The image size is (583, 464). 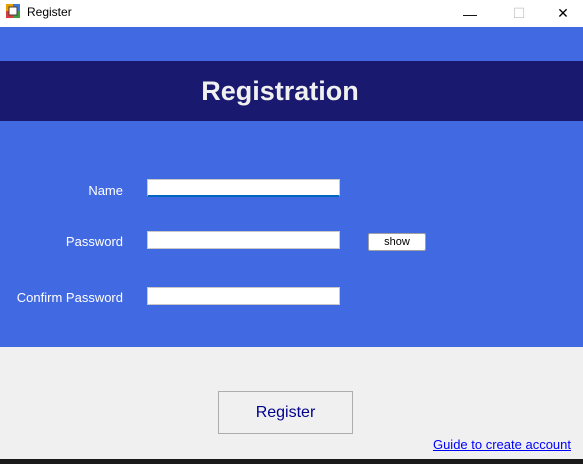 What do you see at coordinates (291, 461) in the screenshot?
I see `window-bottom-edge` at bounding box center [291, 461].